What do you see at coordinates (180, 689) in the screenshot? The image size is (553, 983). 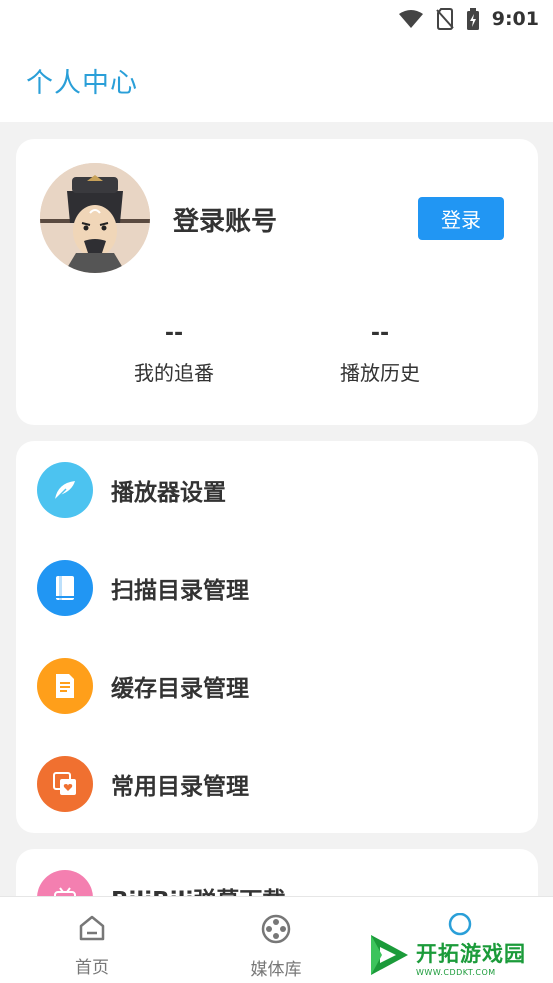 I see `menu-item-label: 缓存目录管理` at bounding box center [180, 689].